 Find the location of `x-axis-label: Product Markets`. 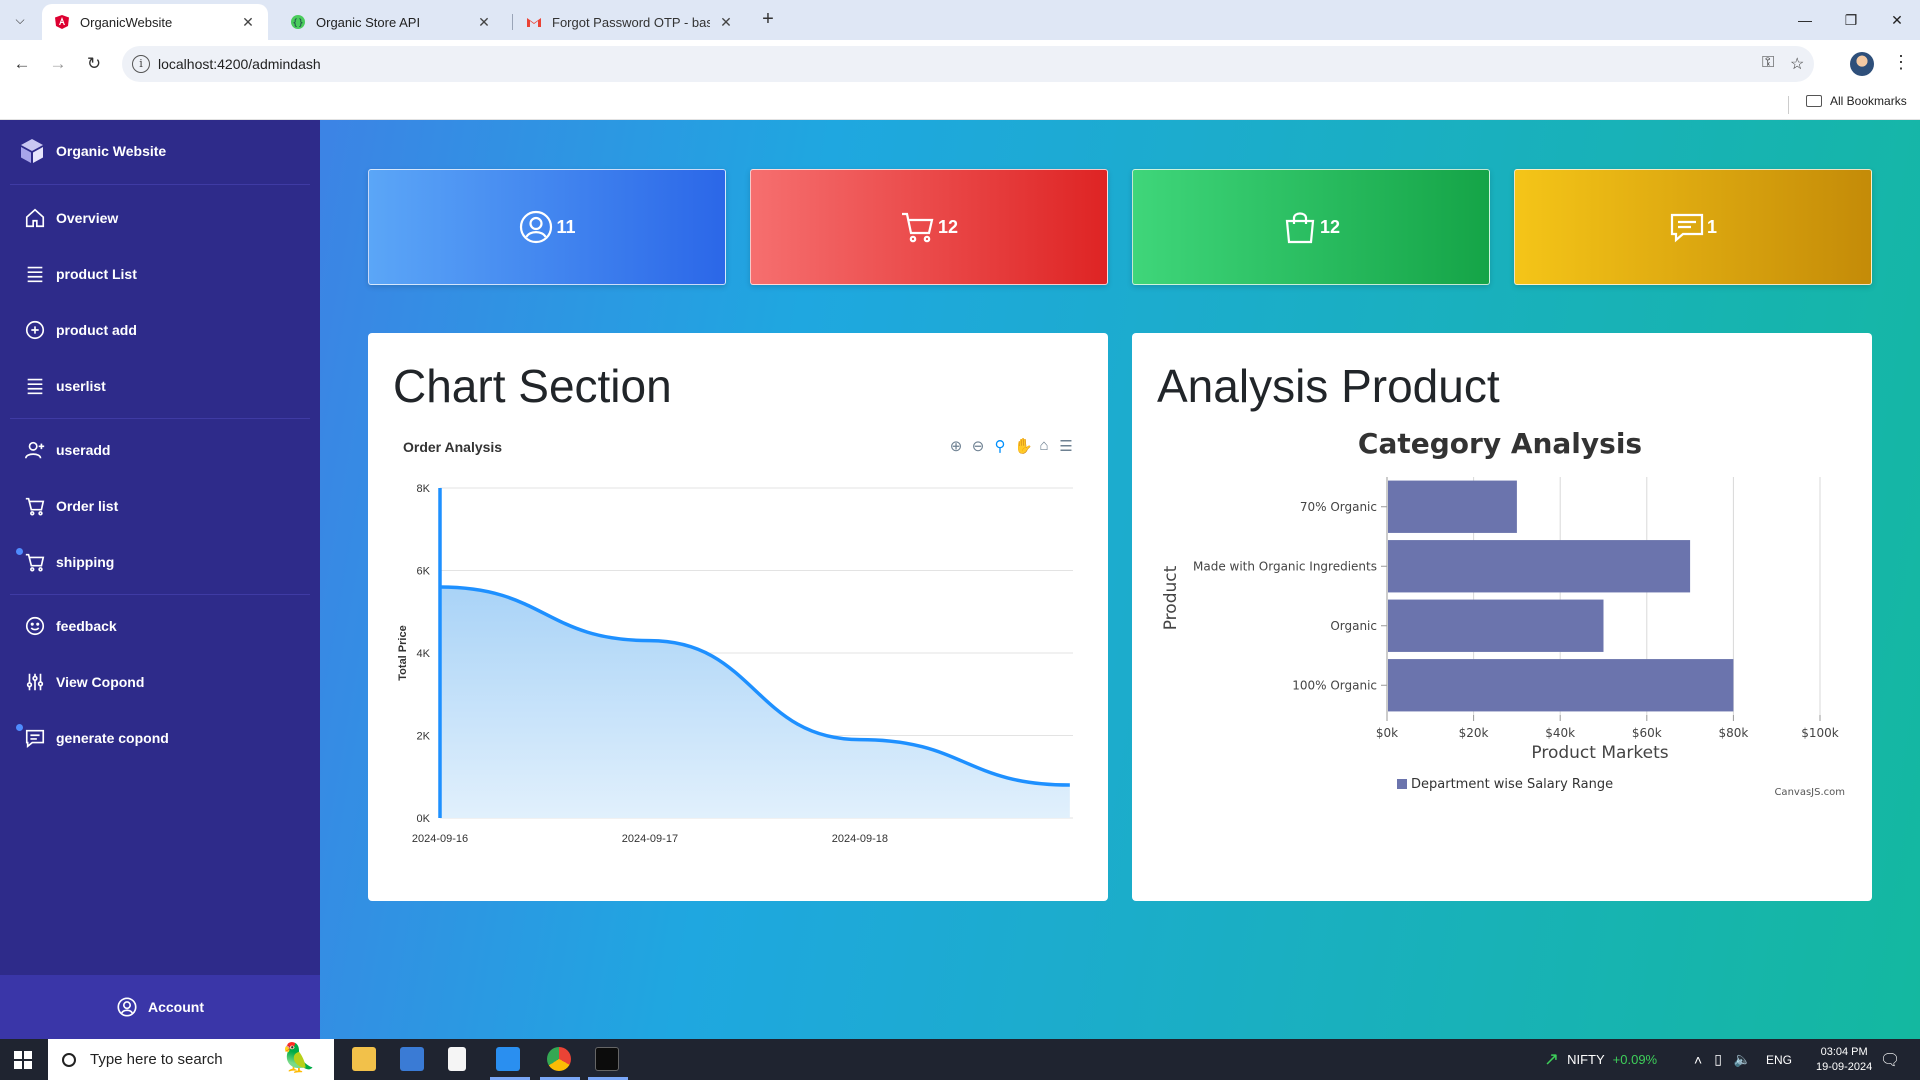

x-axis-label: Product Markets is located at coordinates (1599, 753).